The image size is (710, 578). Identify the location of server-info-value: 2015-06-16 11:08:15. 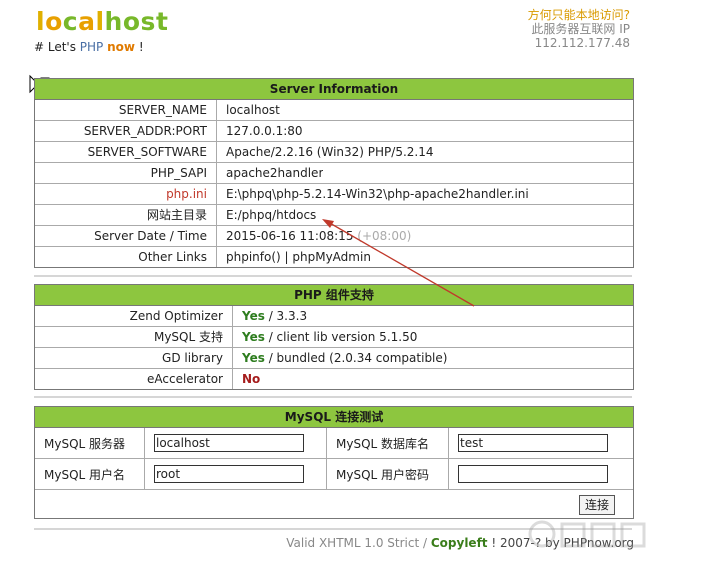
(290, 236).